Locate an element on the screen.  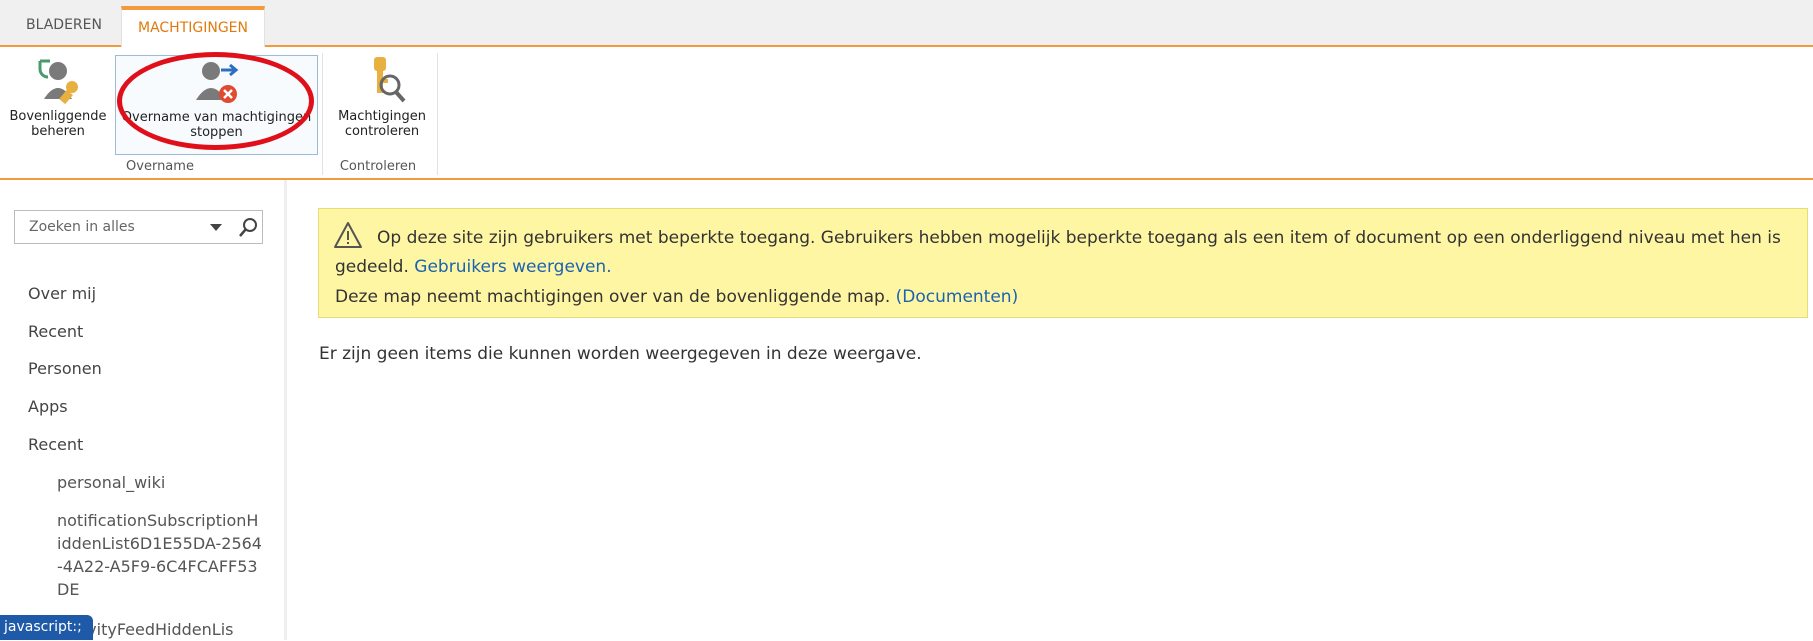
nav-item-recent: Recent is located at coordinates (55, 332).